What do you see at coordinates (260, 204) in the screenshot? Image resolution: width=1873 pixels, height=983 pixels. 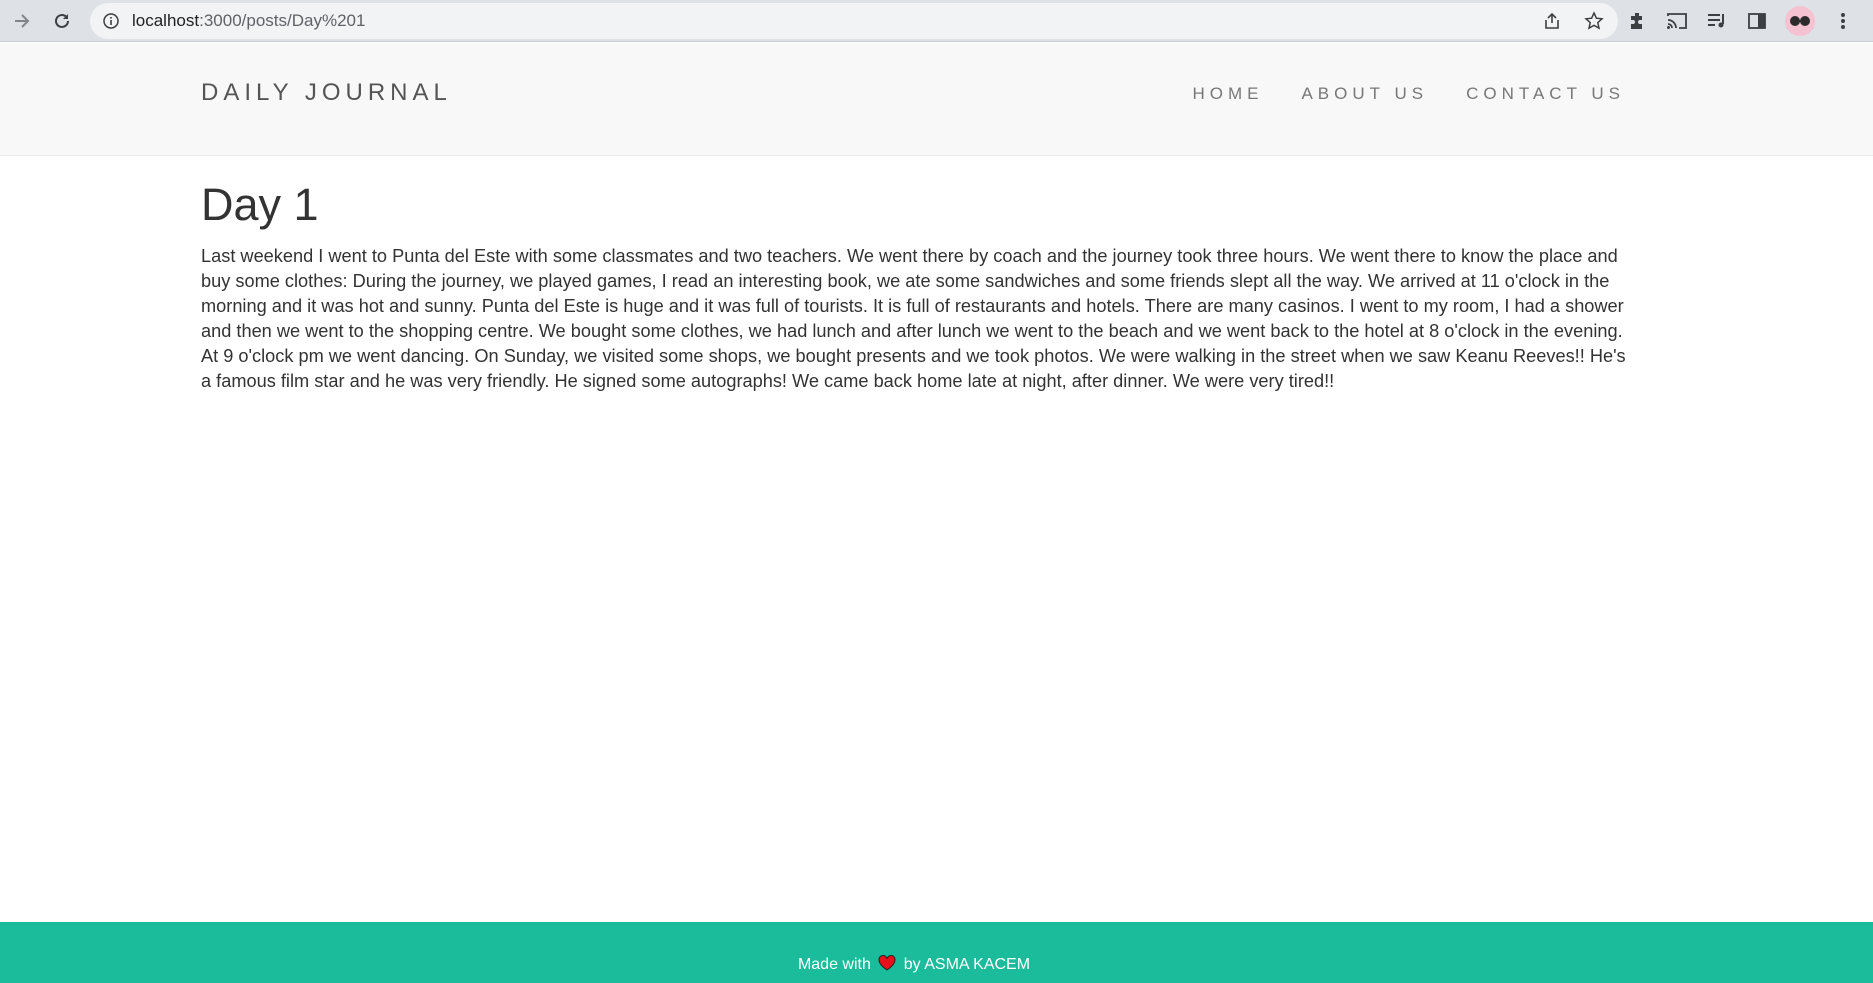 I see `post-title: Day 1` at bounding box center [260, 204].